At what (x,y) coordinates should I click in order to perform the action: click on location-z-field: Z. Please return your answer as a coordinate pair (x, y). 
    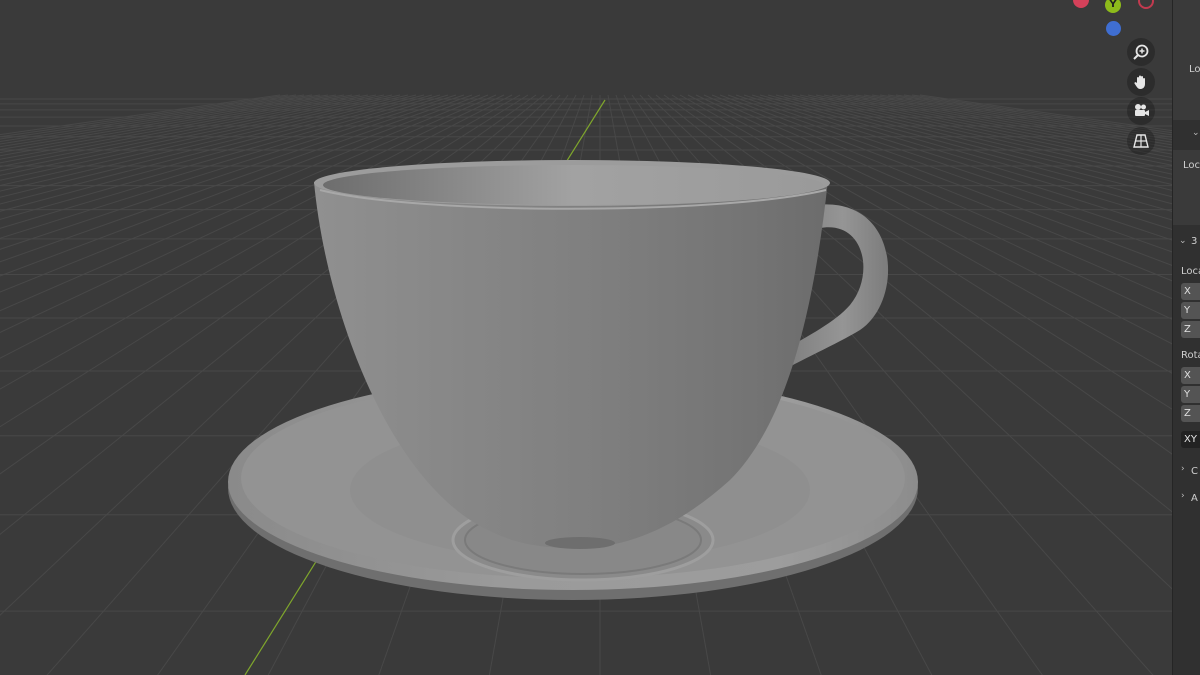
    Looking at the image, I should click on (1190, 329).